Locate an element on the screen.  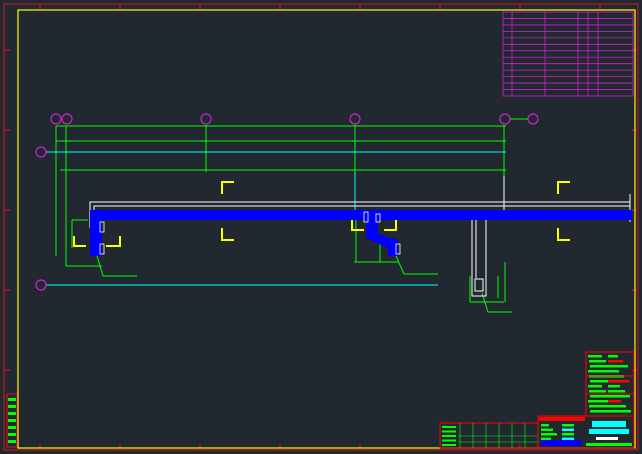
title-block-logo-text is located at coordinates (607, 438).